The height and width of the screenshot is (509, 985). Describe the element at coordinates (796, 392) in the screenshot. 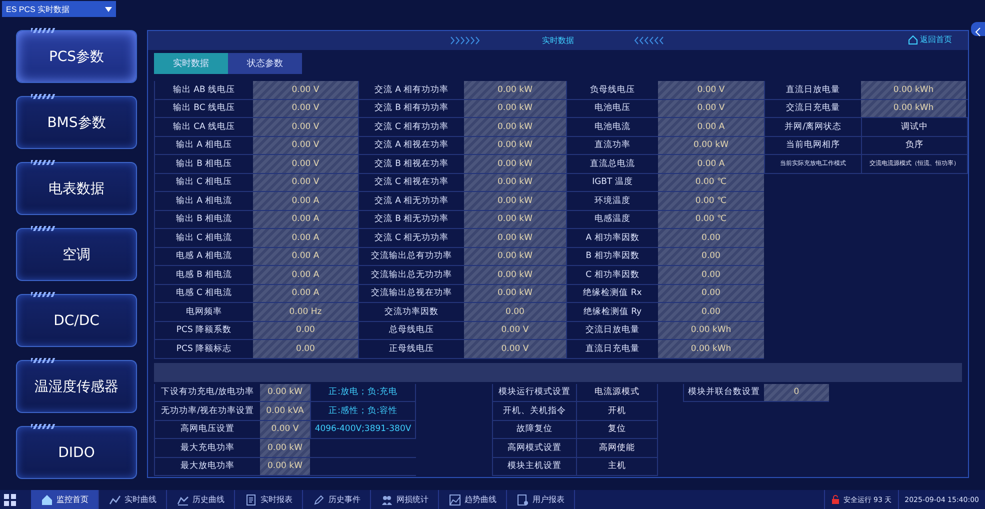

I see `input-field: 0` at that location.